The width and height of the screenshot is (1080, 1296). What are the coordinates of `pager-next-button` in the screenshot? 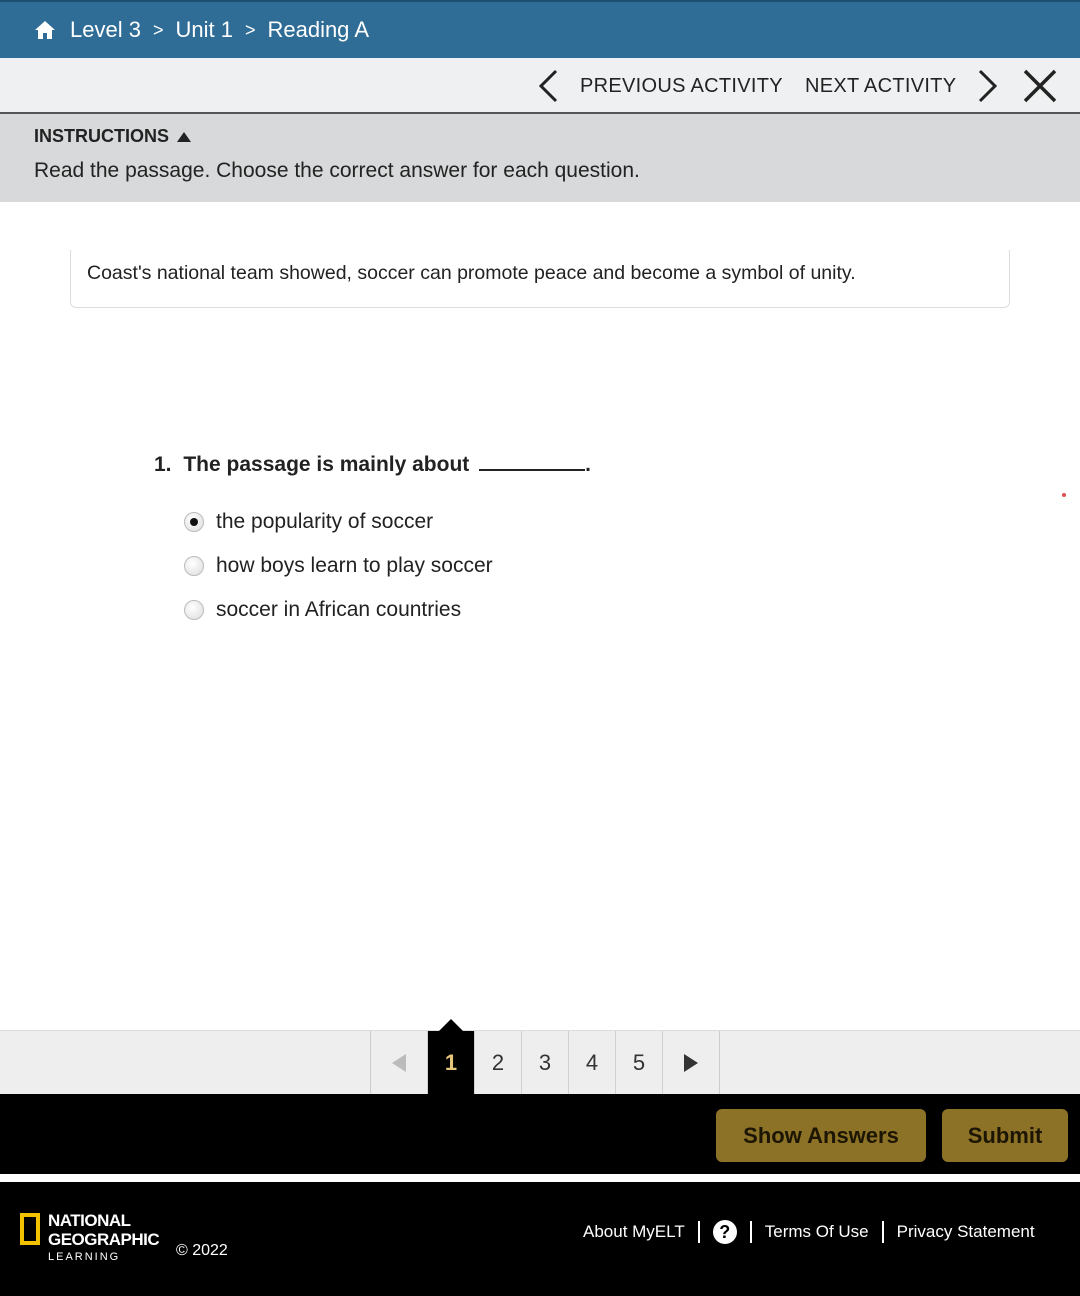 It's located at (691, 1062).